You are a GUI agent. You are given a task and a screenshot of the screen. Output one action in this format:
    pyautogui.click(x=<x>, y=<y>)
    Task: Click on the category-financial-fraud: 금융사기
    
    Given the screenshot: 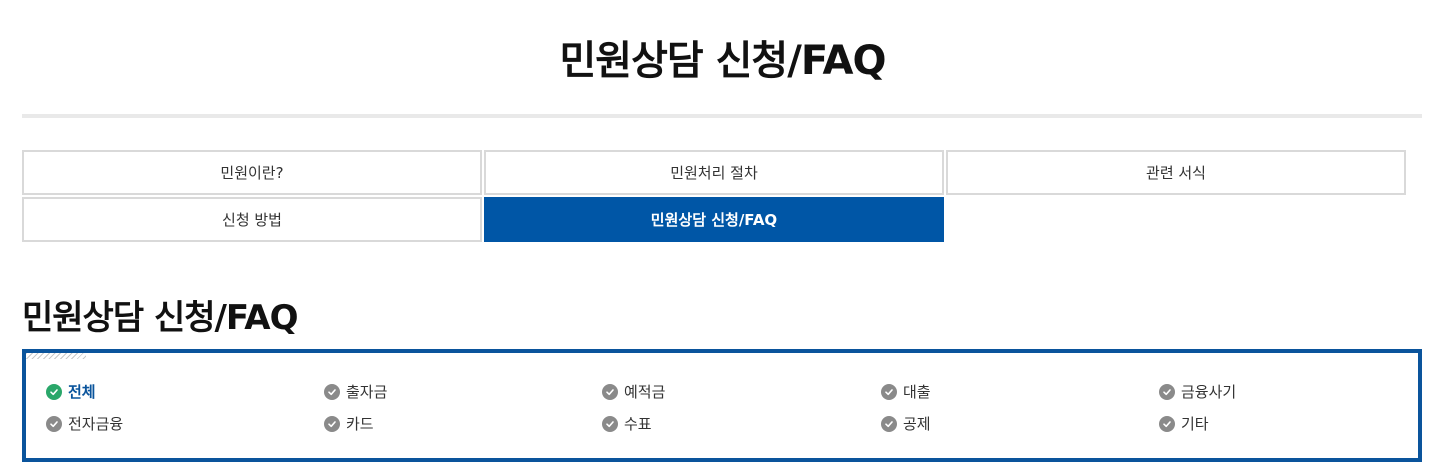 What is the action you would take?
    pyautogui.click(x=1197, y=391)
    